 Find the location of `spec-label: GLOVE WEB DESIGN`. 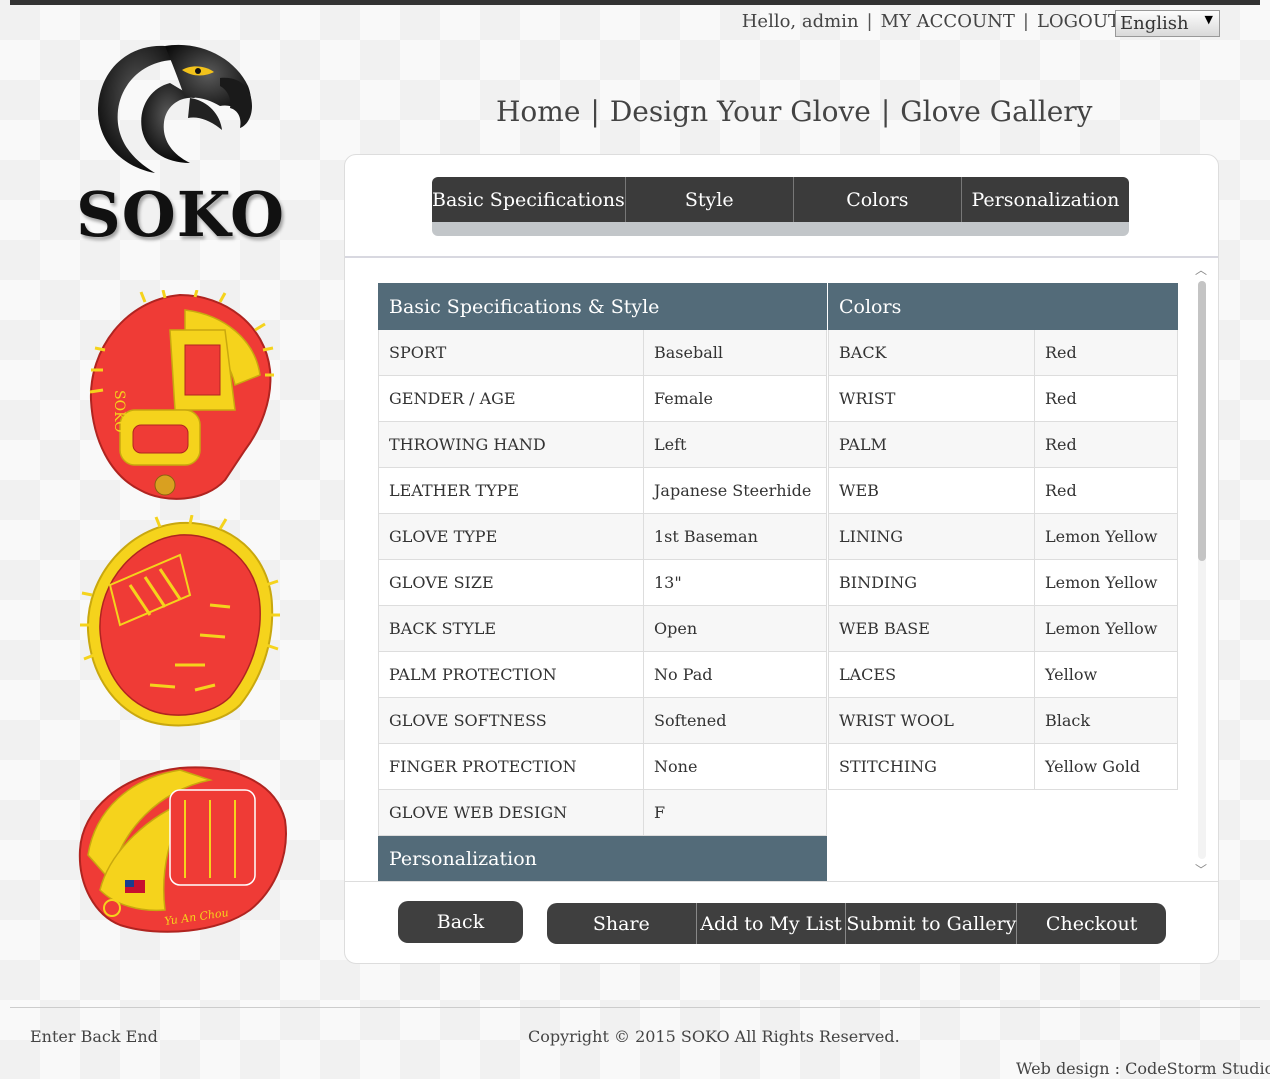

spec-label: GLOVE WEB DESIGN is located at coordinates (511, 812).